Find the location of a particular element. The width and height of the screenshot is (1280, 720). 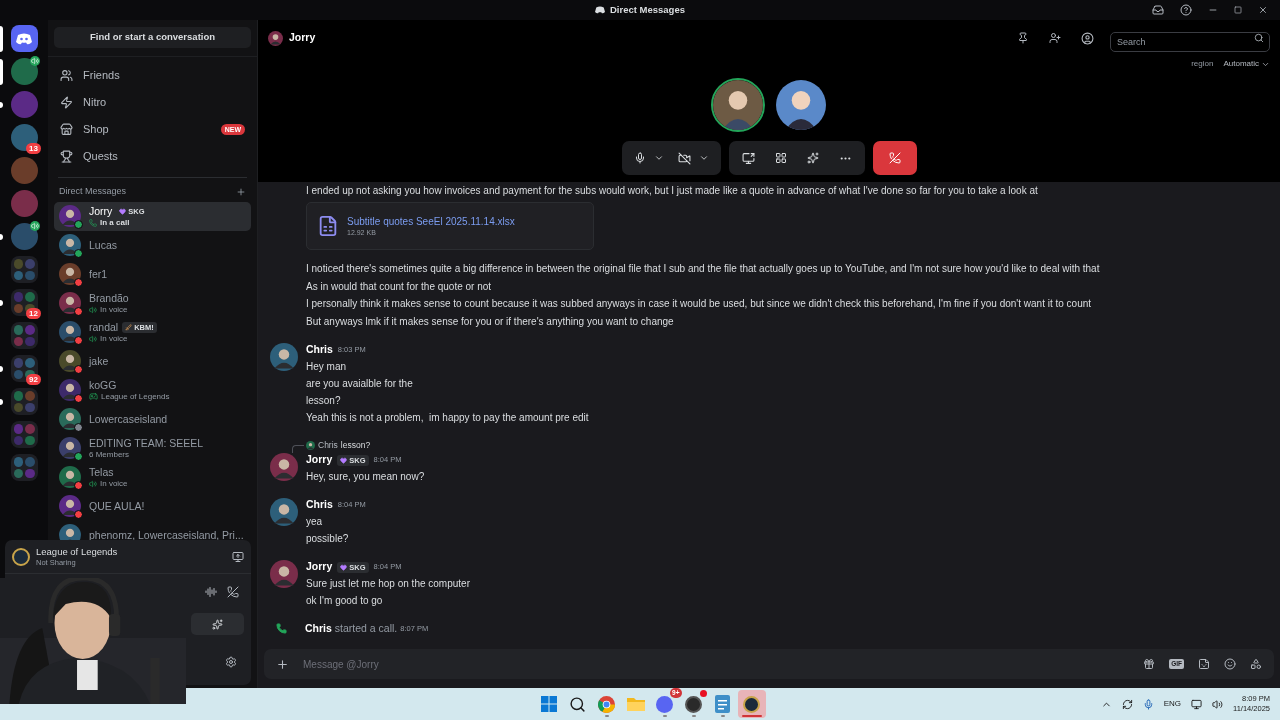

share-screen-icon is located at coordinates (238, 556).